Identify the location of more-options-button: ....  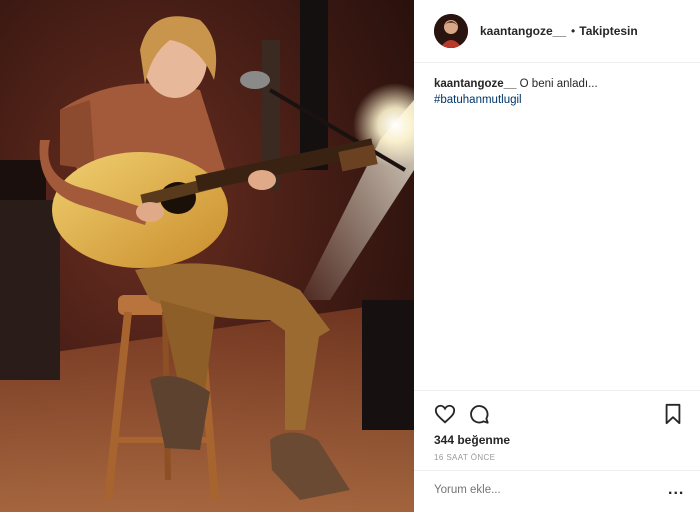
(676, 490).